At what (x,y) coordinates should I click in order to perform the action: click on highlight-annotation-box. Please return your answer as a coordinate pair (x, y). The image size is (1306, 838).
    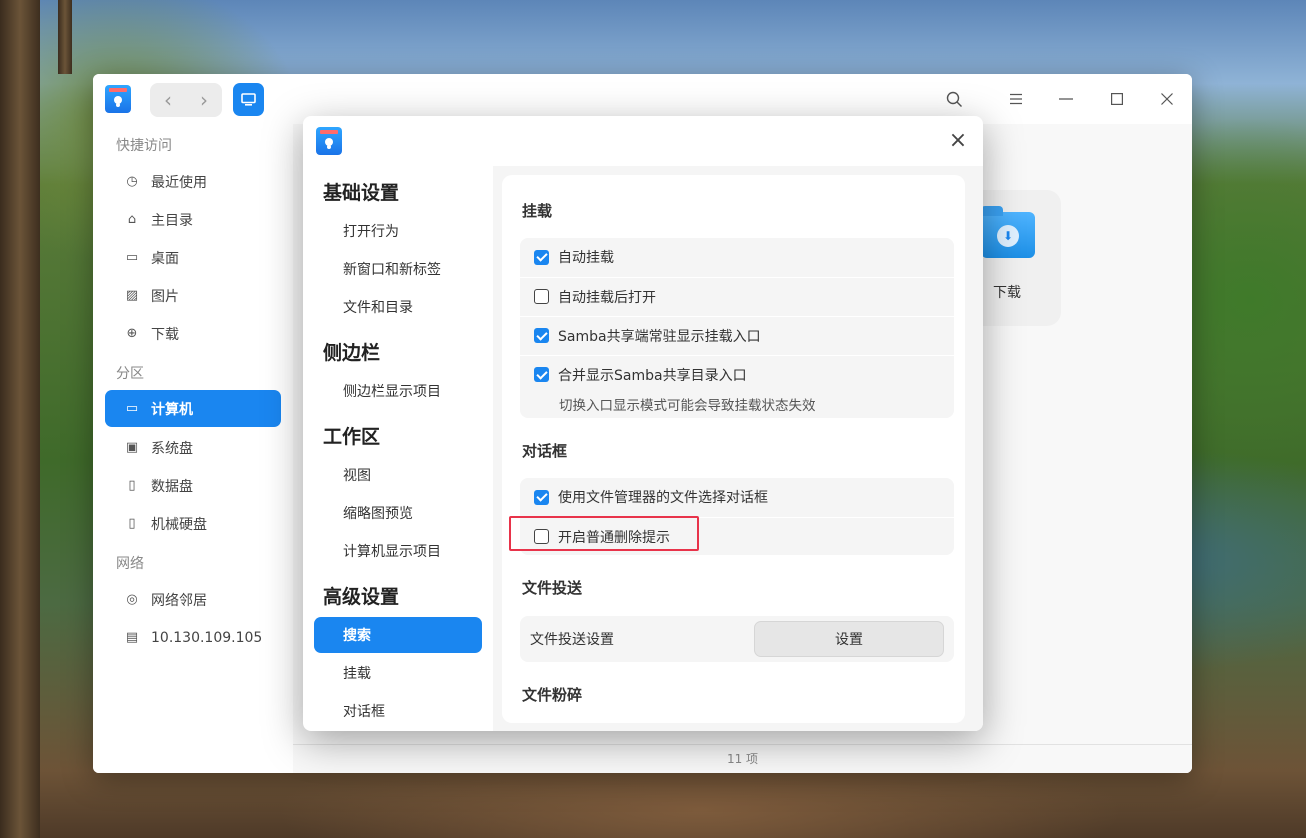
    Looking at the image, I should click on (604, 533).